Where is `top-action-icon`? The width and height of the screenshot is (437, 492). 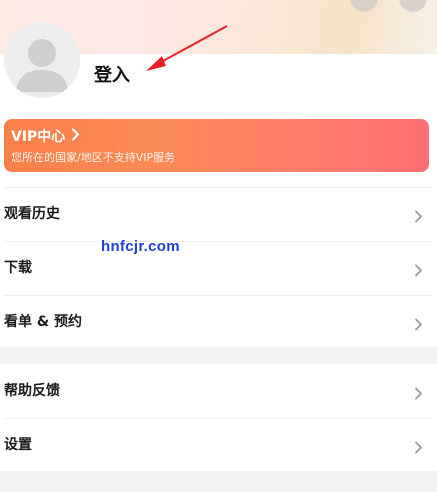 top-action-icon is located at coordinates (364, 6).